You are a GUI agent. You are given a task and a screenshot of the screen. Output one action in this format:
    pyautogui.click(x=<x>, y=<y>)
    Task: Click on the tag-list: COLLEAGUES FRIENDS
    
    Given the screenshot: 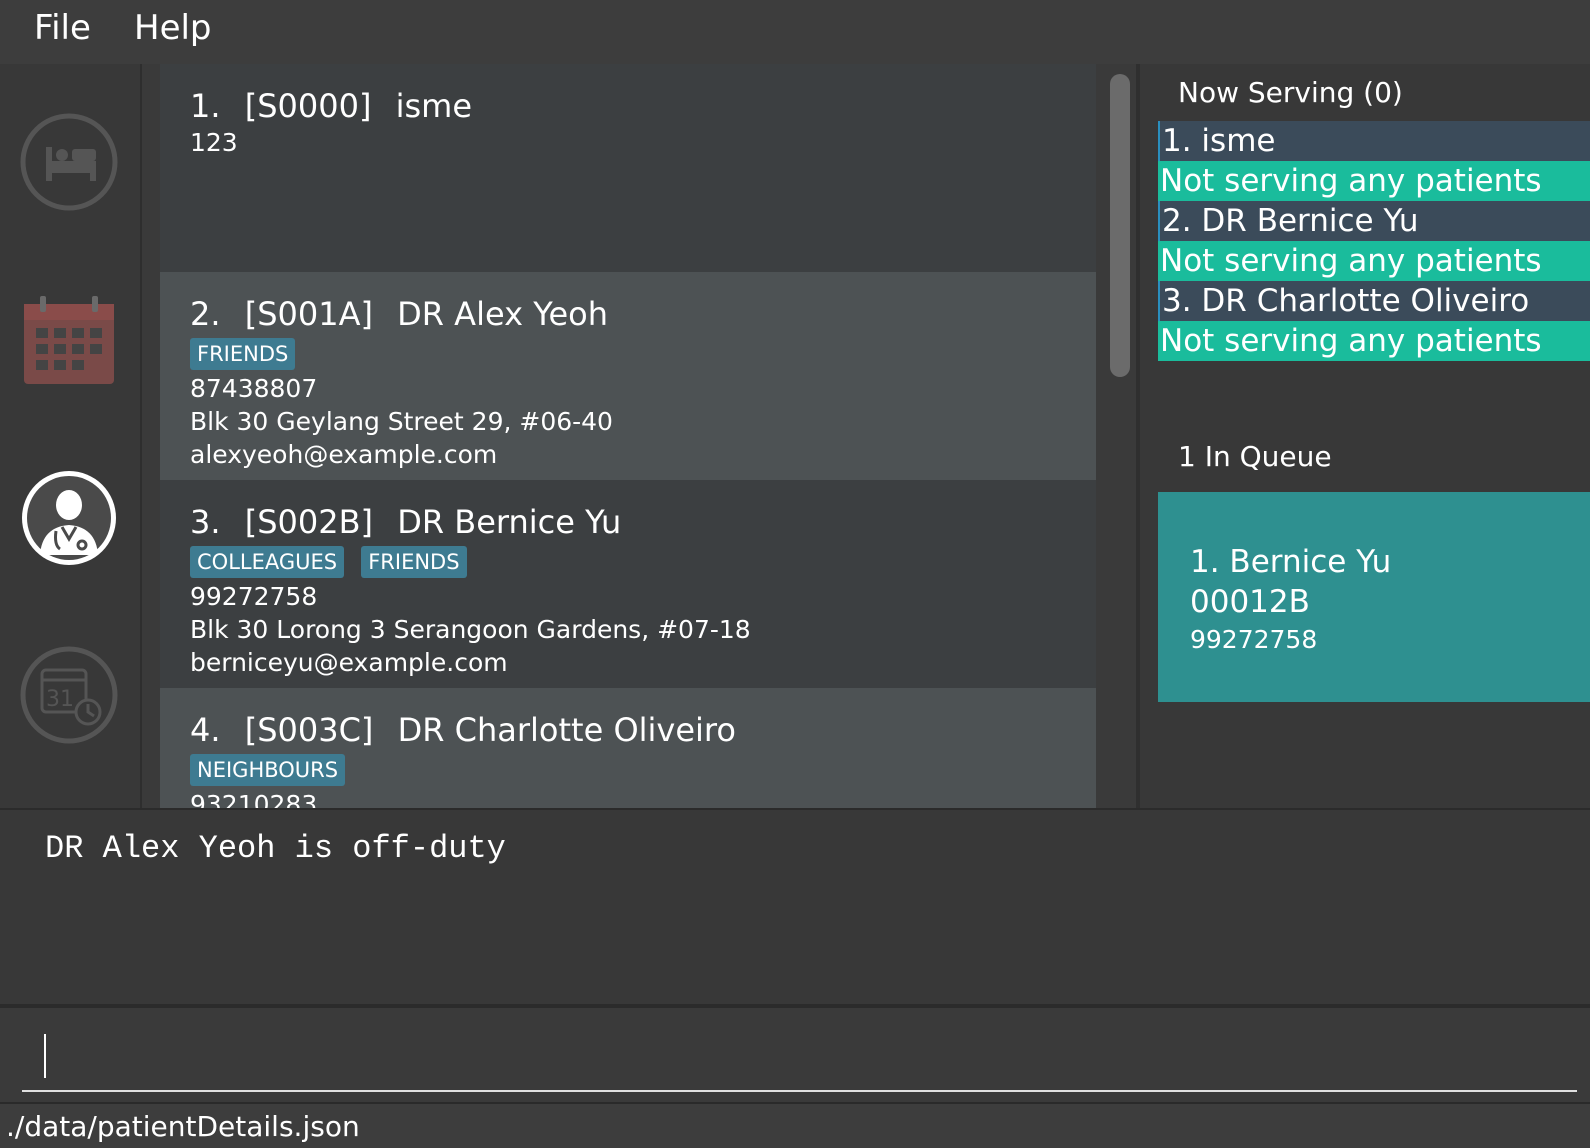 What is the action you would take?
    pyautogui.click(x=628, y=563)
    